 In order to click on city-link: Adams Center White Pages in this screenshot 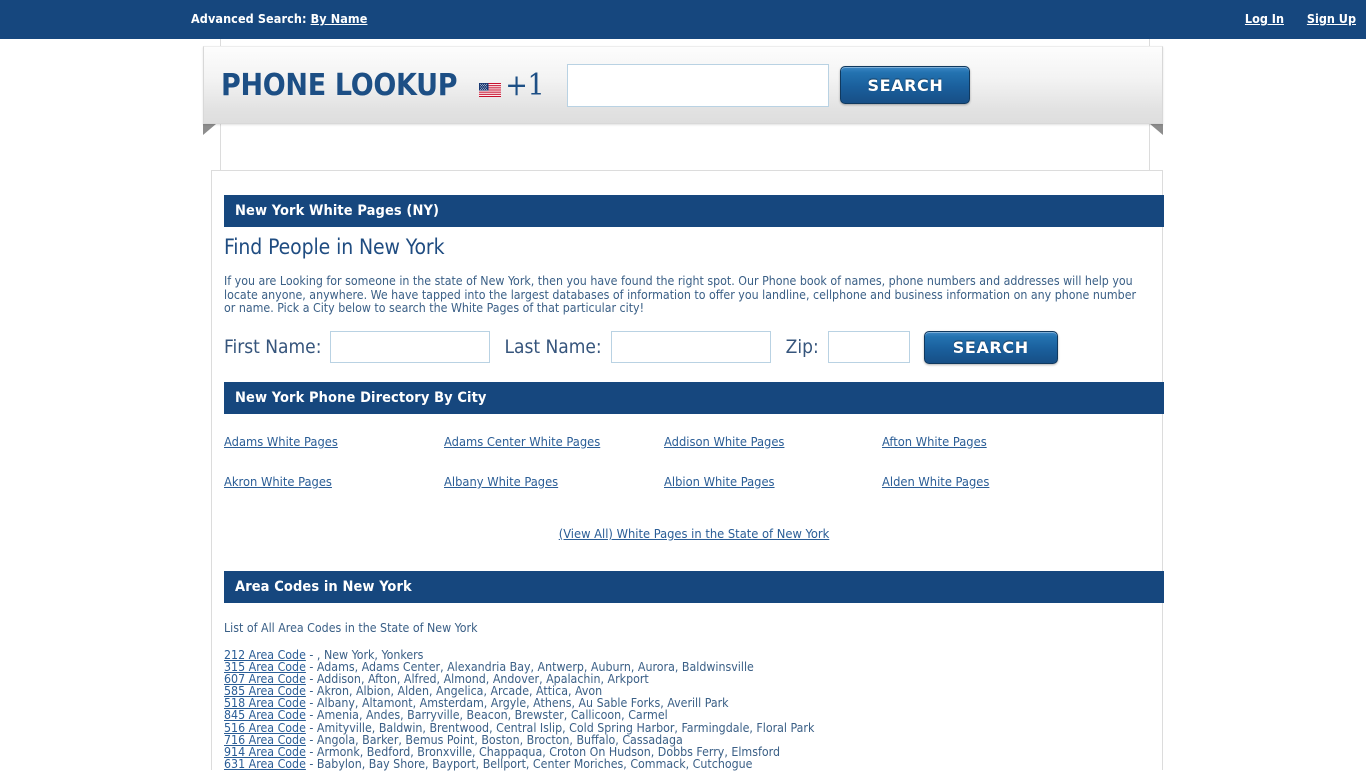, I will do `click(554, 442)`.